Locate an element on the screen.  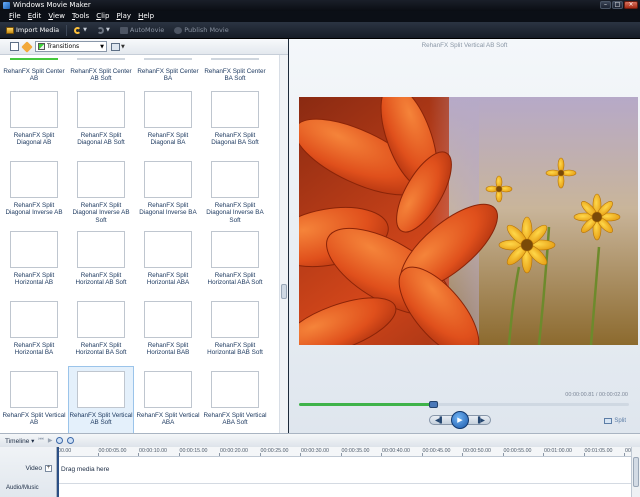
collections-icon is located at coordinates (27, 46).